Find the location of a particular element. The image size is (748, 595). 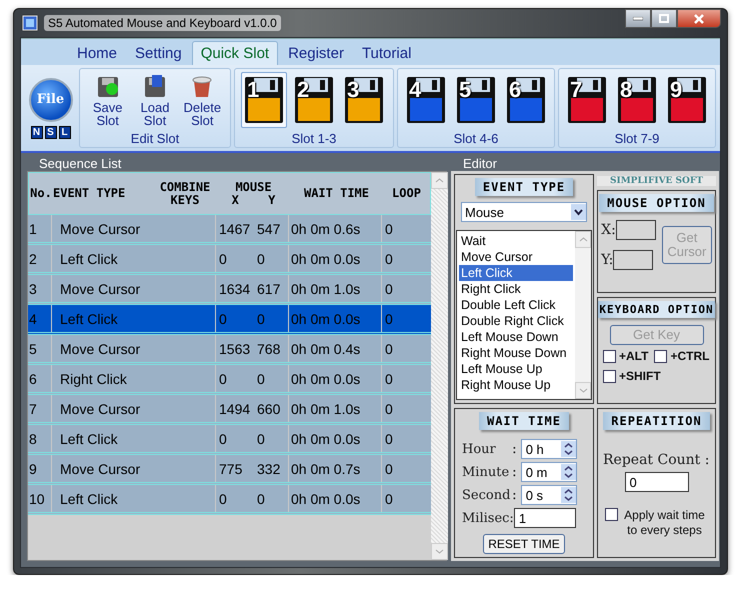

maximize-button is located at coordinates (664, 18).